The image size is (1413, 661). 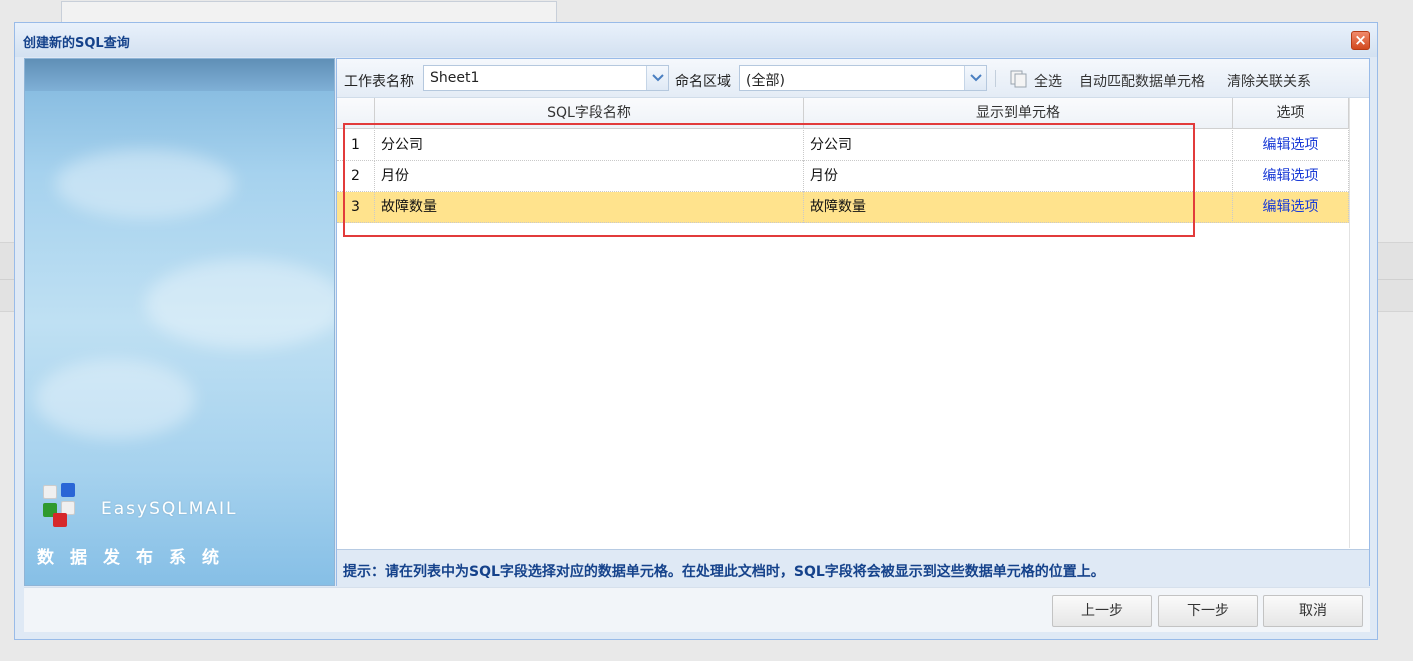 What do you see at coordinates (546, 78) in the screenshot?
I see `sheet-name-select: Sheet1` at bounding box center [546, 78].